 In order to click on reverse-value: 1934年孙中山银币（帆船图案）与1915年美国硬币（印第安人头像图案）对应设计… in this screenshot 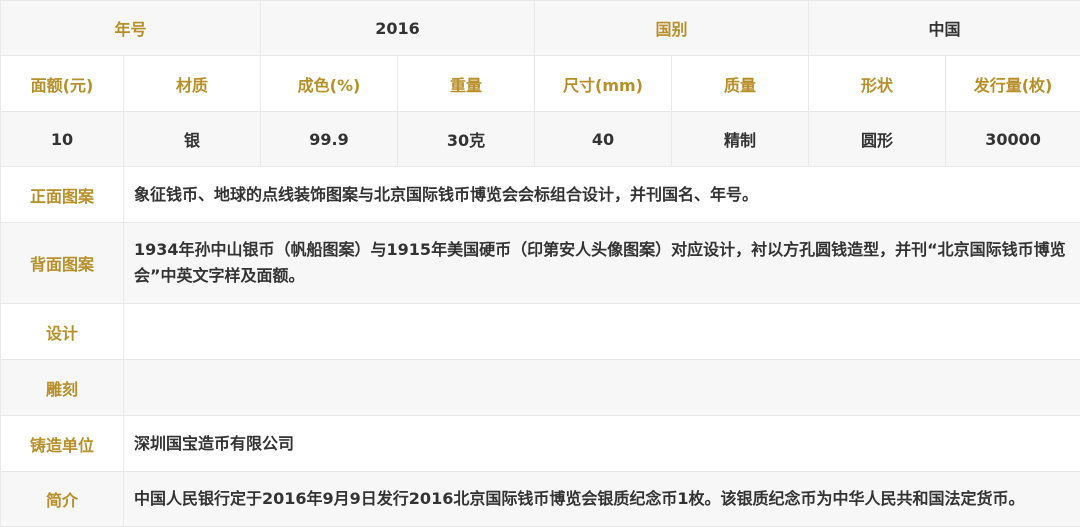, I will do `click(602, 263)`.